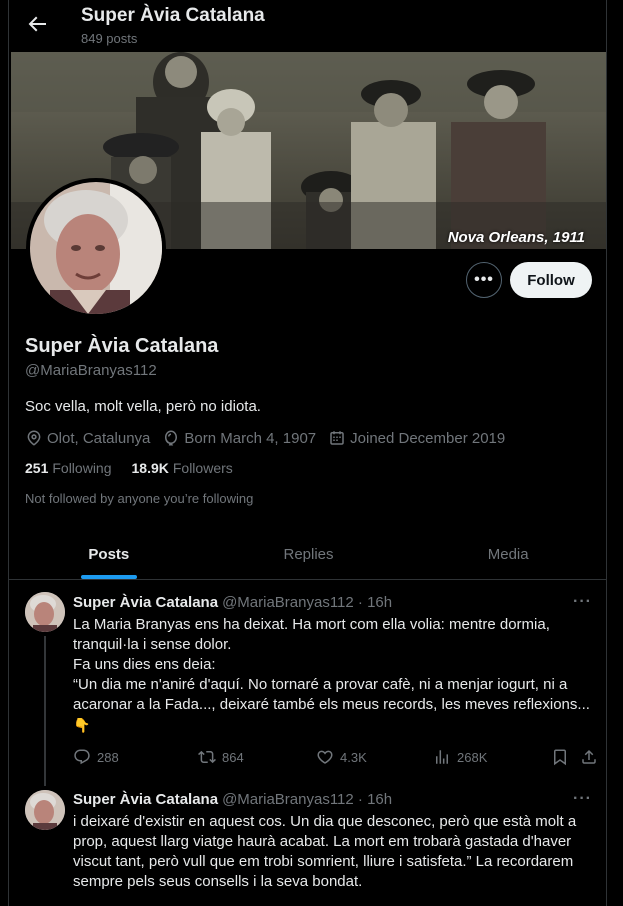 This screenshot has height=906, width=623. I want to click on top-bar: Super Àvia Catalana 849 posts, so click(307, 26).